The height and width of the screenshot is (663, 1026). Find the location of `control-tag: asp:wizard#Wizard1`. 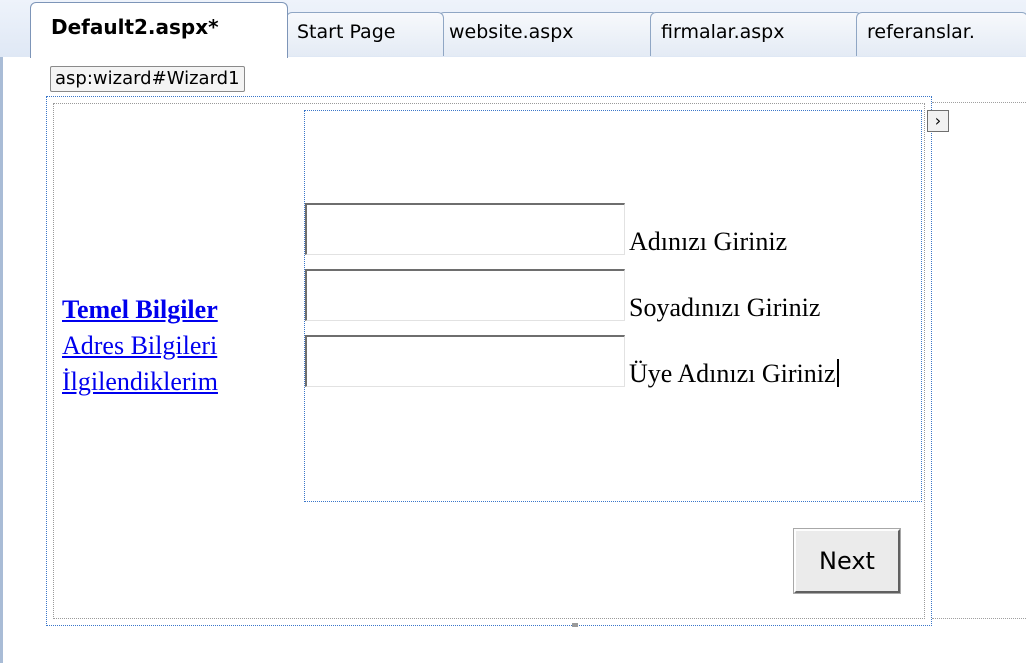

control-tag: asp:wizard#Wizard1 is located at coordinates (147, 79).